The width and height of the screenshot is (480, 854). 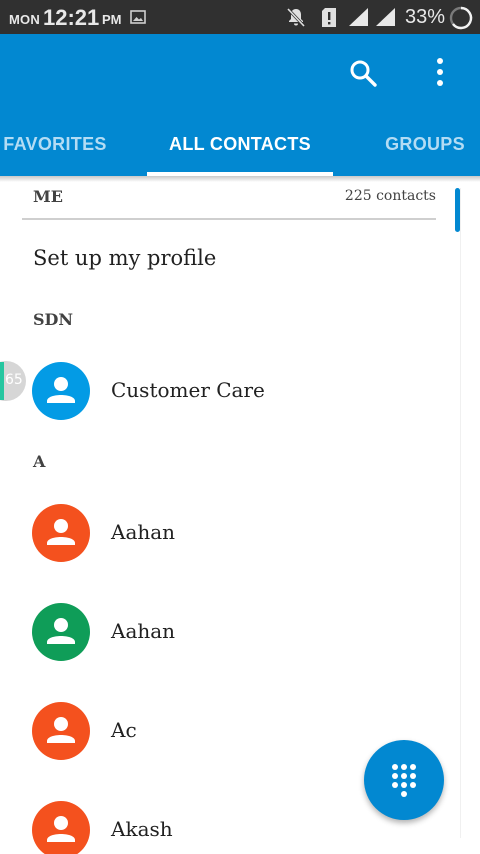 What do you see at coordinates (39, 461) in the screenshot?
I see `section-header-a: A` at bounding box center [39, 461].